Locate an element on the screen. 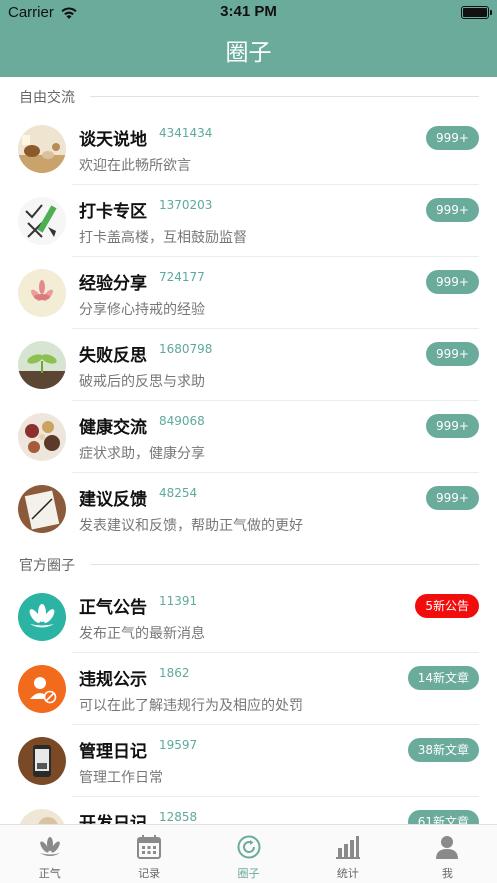 This screenshot has height=883, width=497. member-count: 48254 is located at coordinates (178, 493).